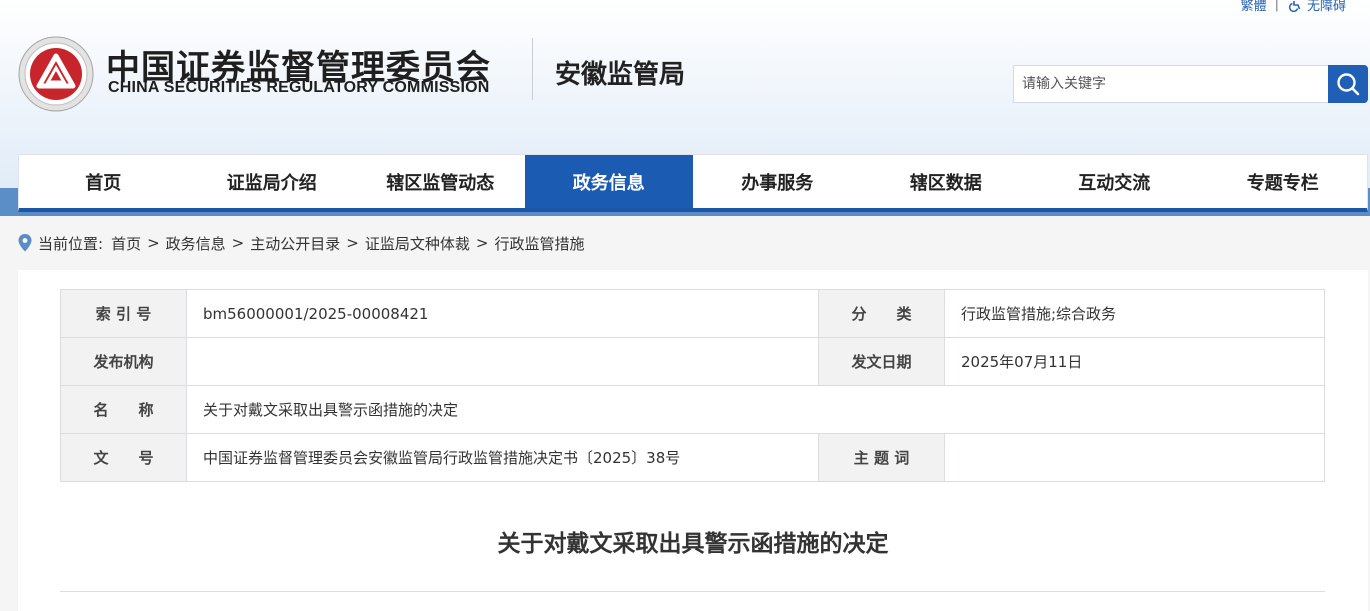  What do you see at coordinates (295, 243) in the screenshot?
I see `breadcrumb-public-catalog: 主动公开目录` at bounding box center [295, 243].